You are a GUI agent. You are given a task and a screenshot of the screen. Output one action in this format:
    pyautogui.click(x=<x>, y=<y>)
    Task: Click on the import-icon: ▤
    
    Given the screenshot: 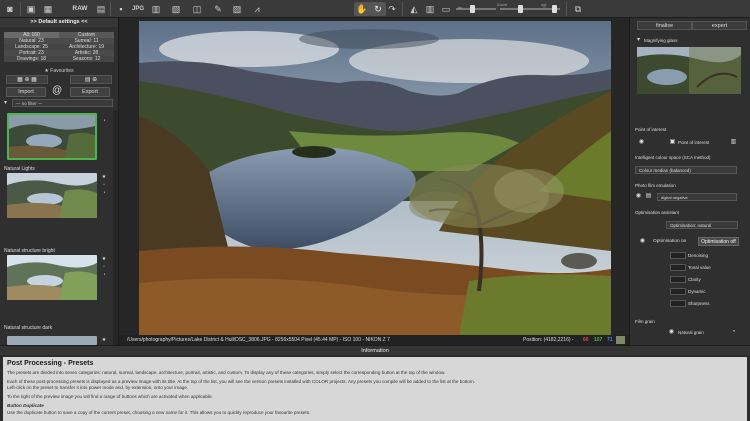 What is the action you would take?
    pyautogui.click(x=101, y=9)
    